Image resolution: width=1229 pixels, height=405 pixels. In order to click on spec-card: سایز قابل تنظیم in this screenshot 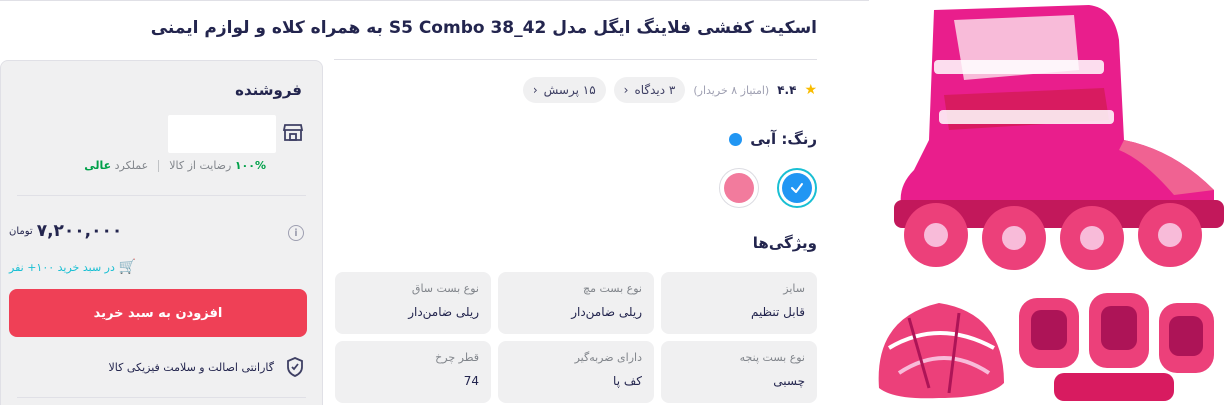, I will do `click(739, 303)`.